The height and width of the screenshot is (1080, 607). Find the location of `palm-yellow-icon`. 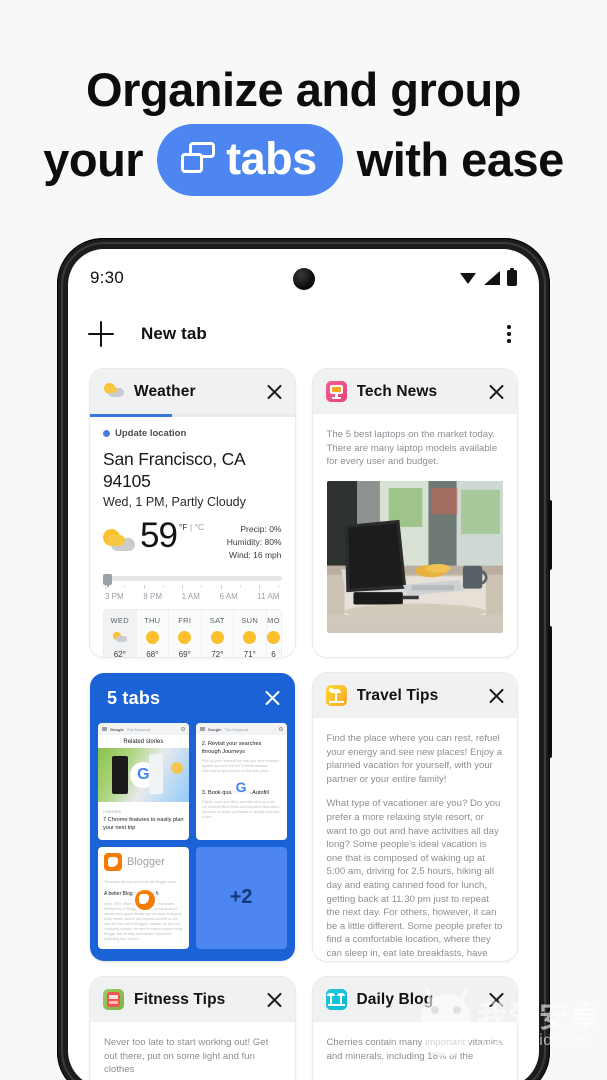

palm-yellow-icon is located at coordinates (336, 695).